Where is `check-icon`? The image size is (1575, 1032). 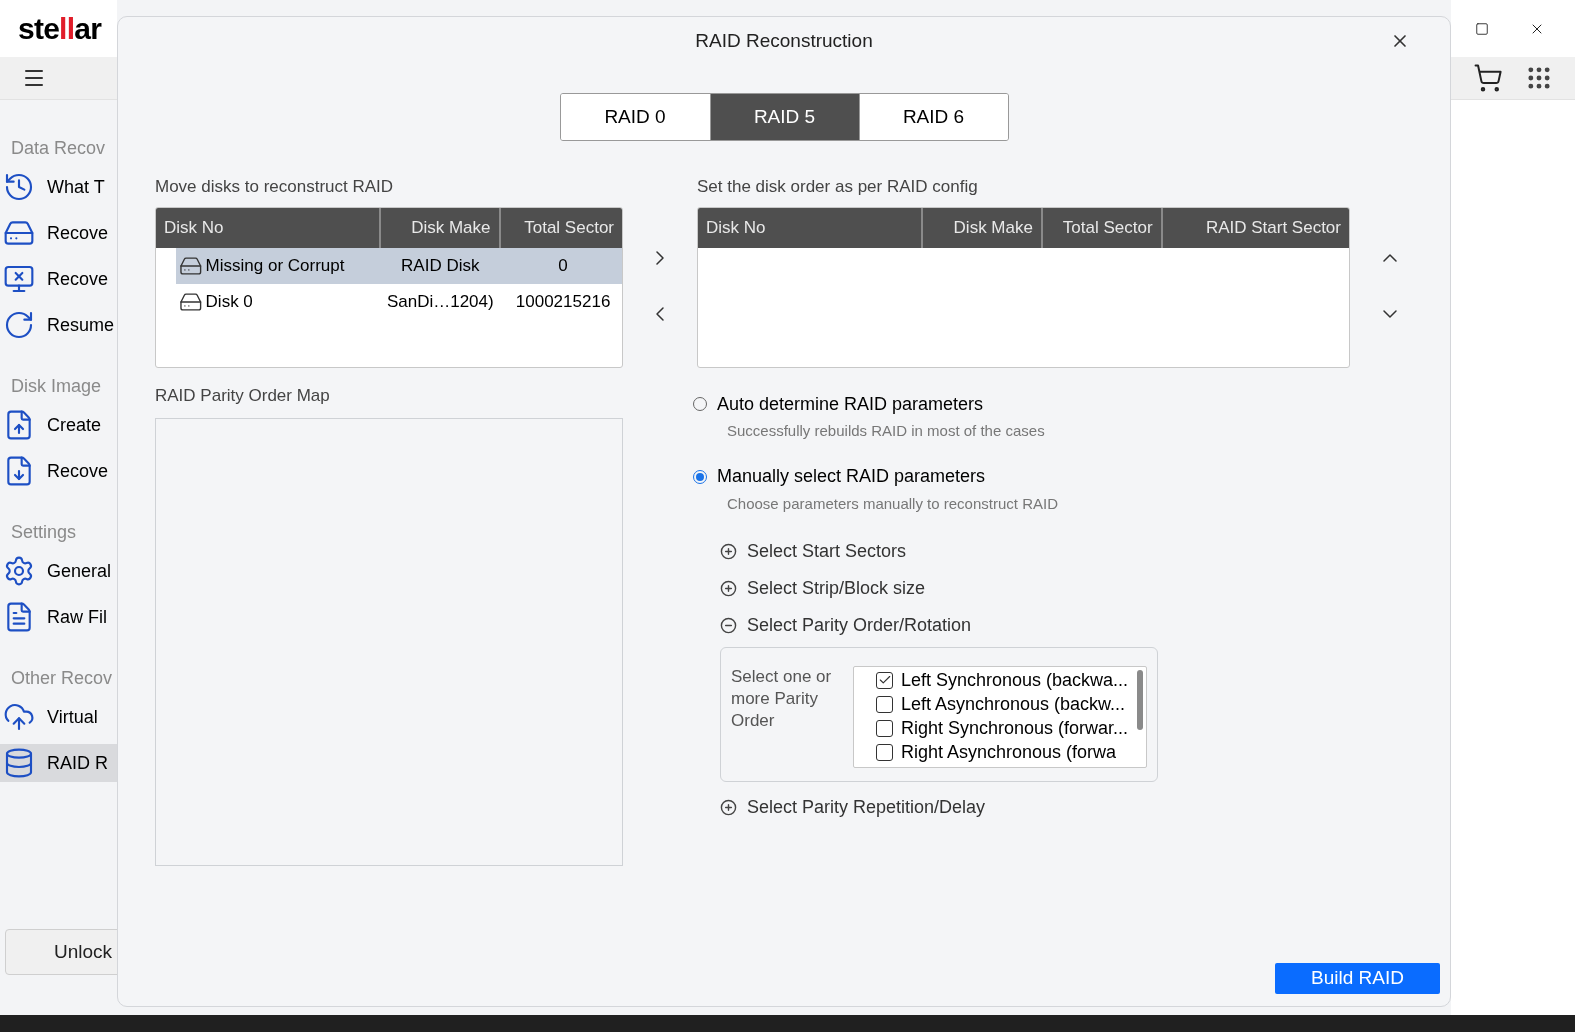
check-icon is located at coordinates (884, 680).